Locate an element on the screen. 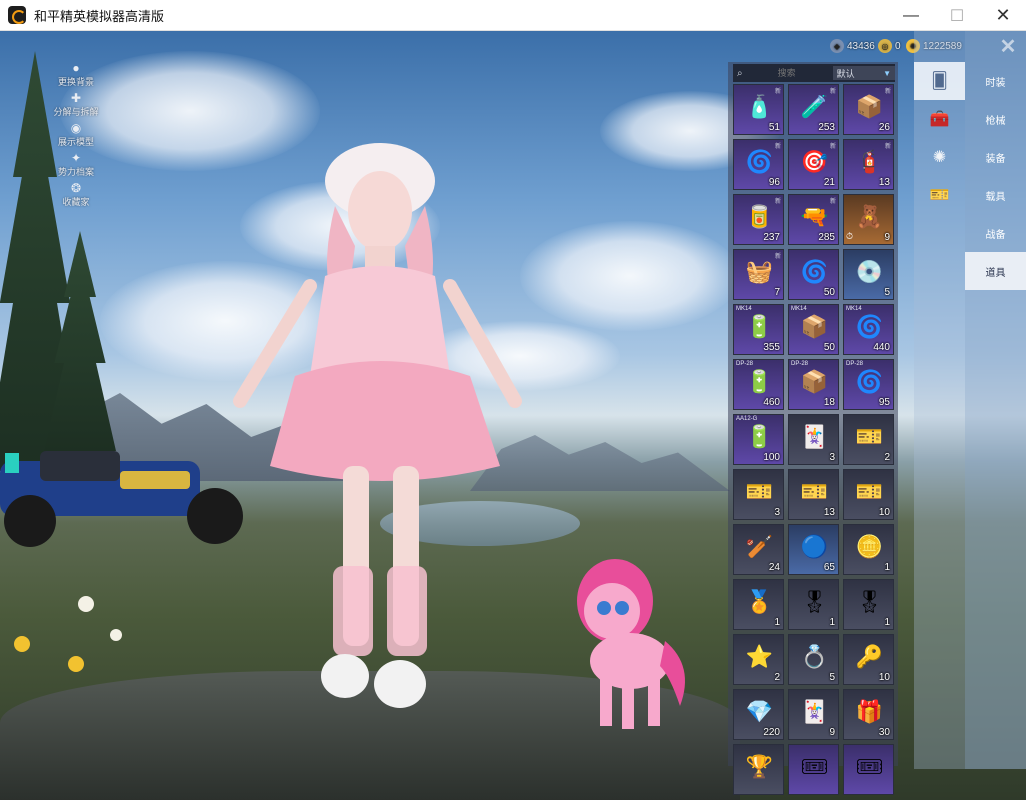  category-tab: 道具 is located at coordinates (995, 271).